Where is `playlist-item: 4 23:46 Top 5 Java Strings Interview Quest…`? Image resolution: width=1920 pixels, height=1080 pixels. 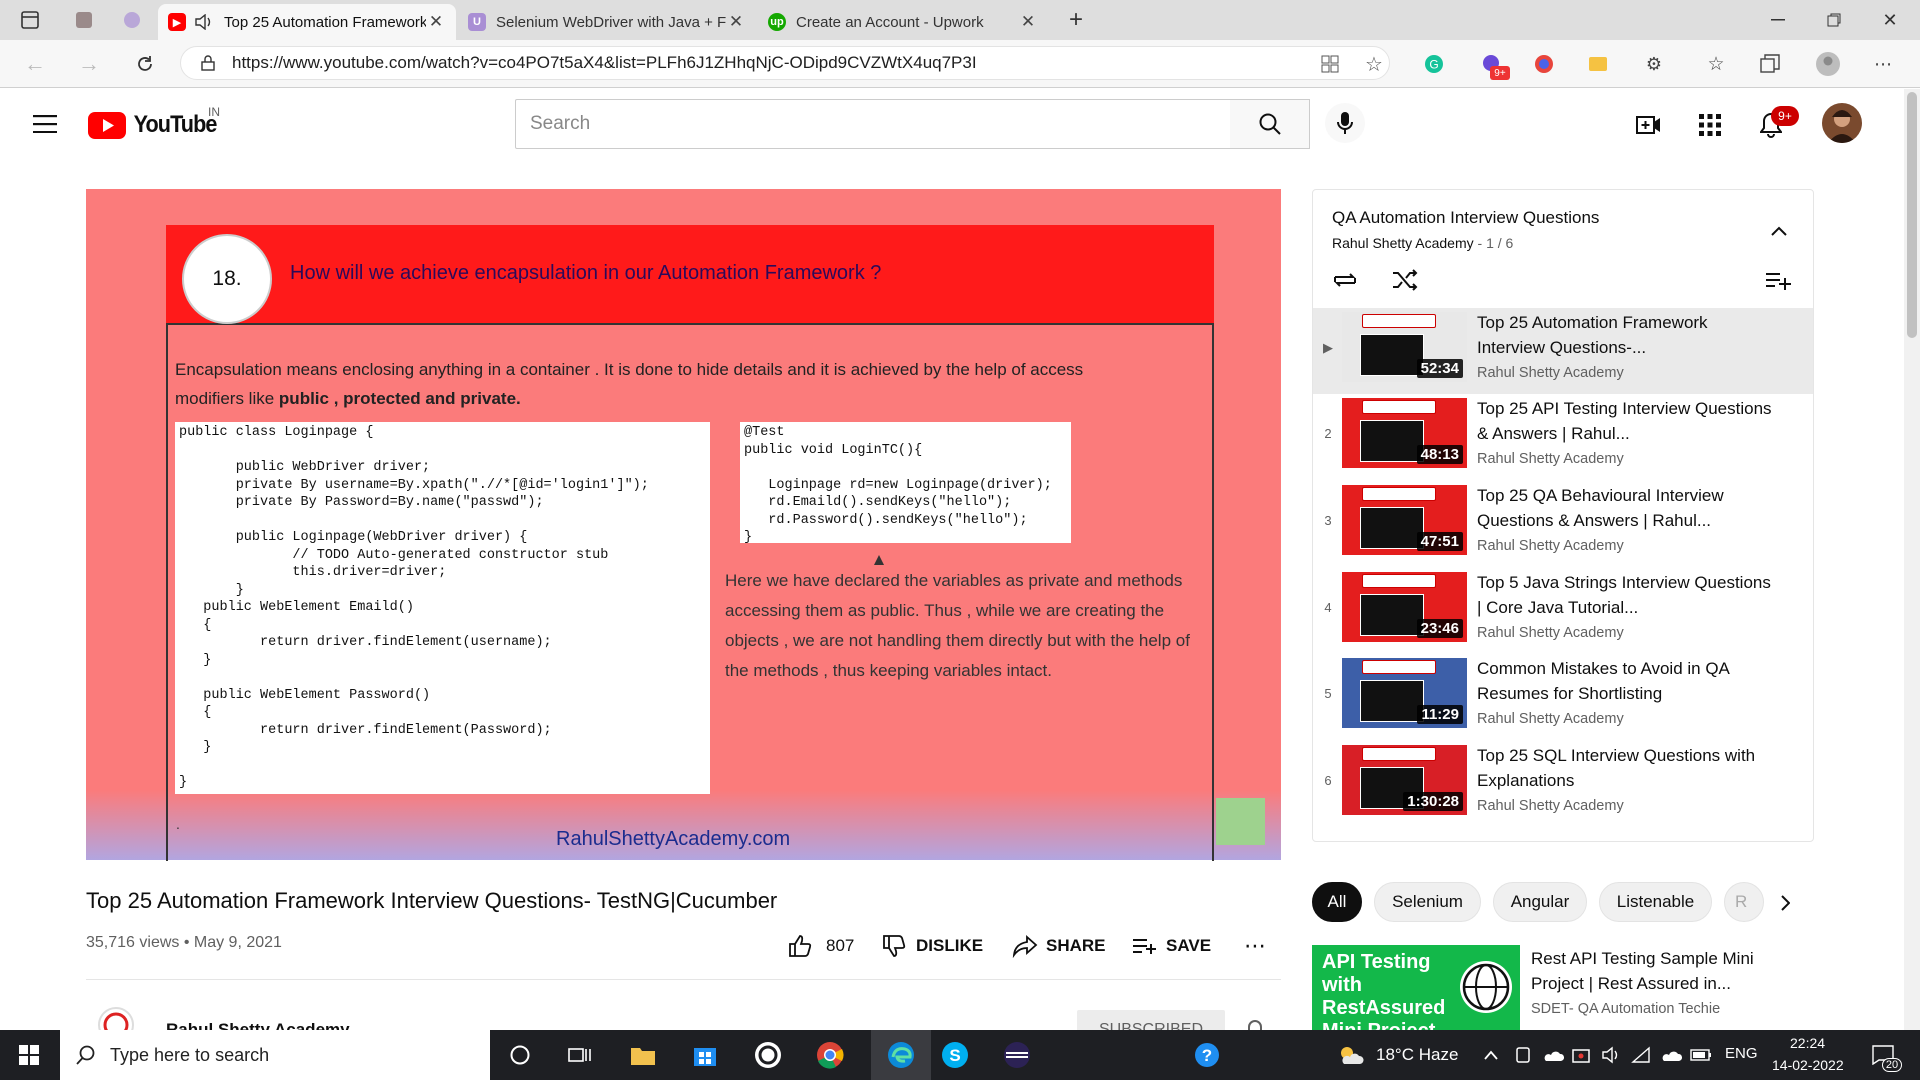 playlist-item: 4 23:46 Top 5 Java Strings Interview Quest… is located at coordinates (1563, 611).